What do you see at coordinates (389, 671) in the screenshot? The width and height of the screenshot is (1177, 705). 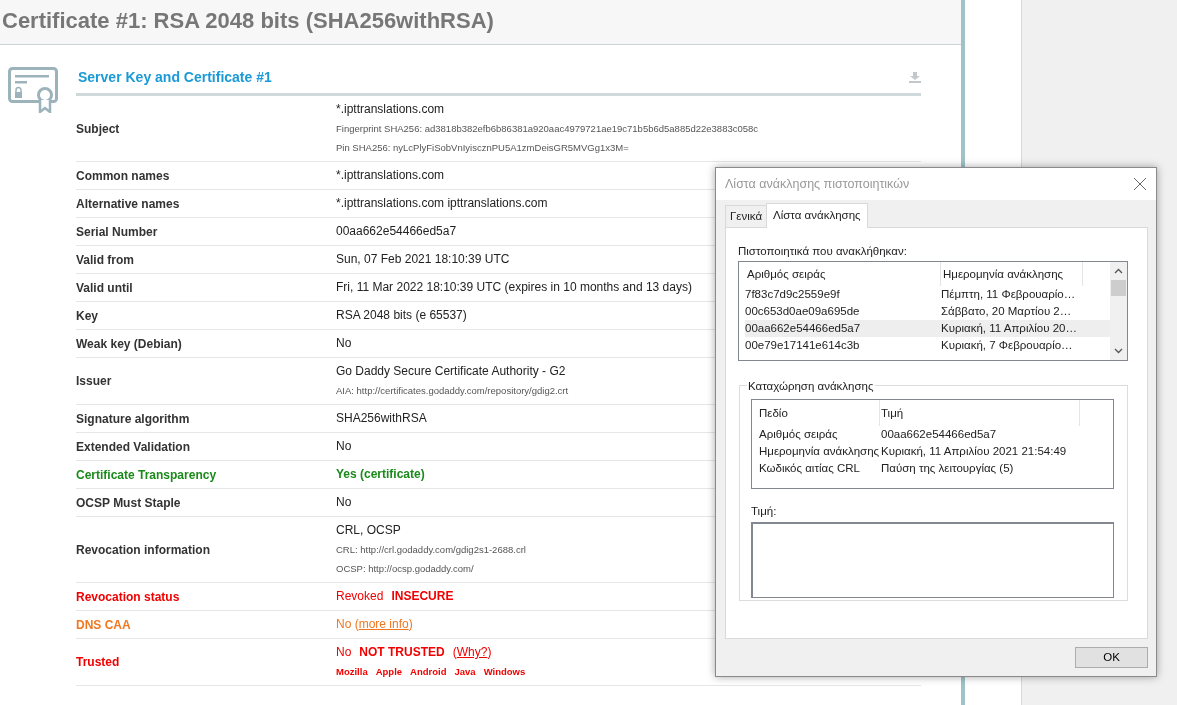 I see `platform-label: Apple` at bounding box center [389, 671].